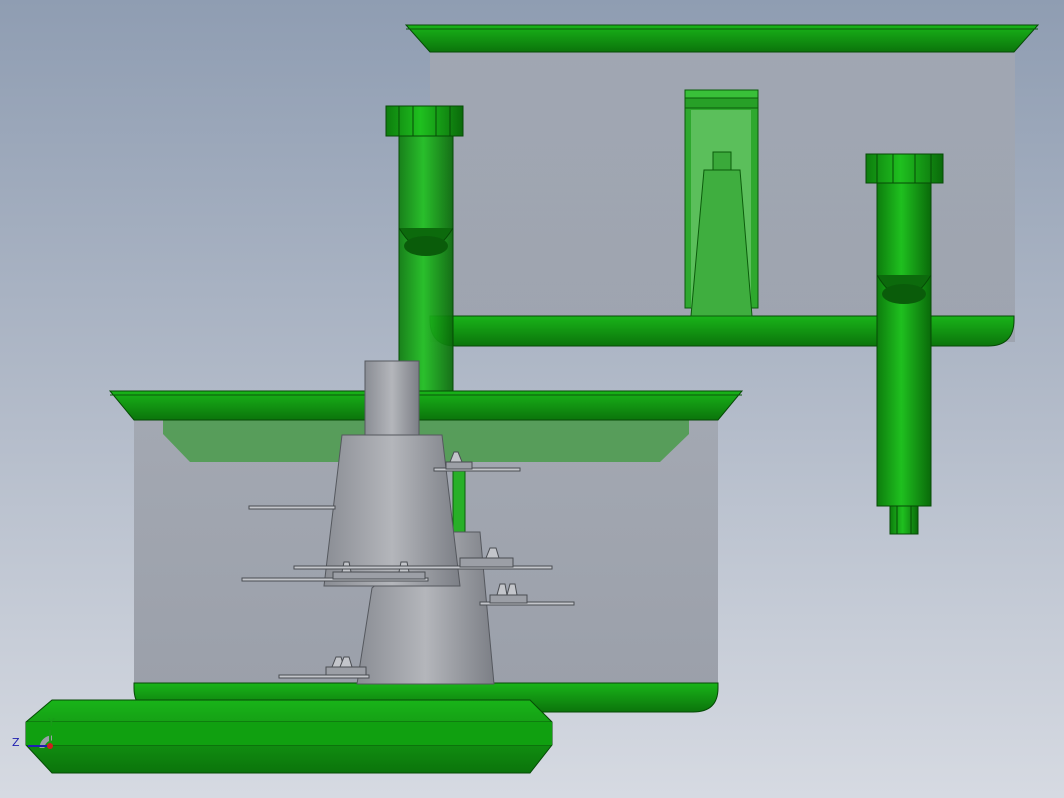 The image size is (1064, 798). What do you see at coordinates (459, 501) in the screenshot?
I see `center-green-shaft` at bounding box center [459, 501].